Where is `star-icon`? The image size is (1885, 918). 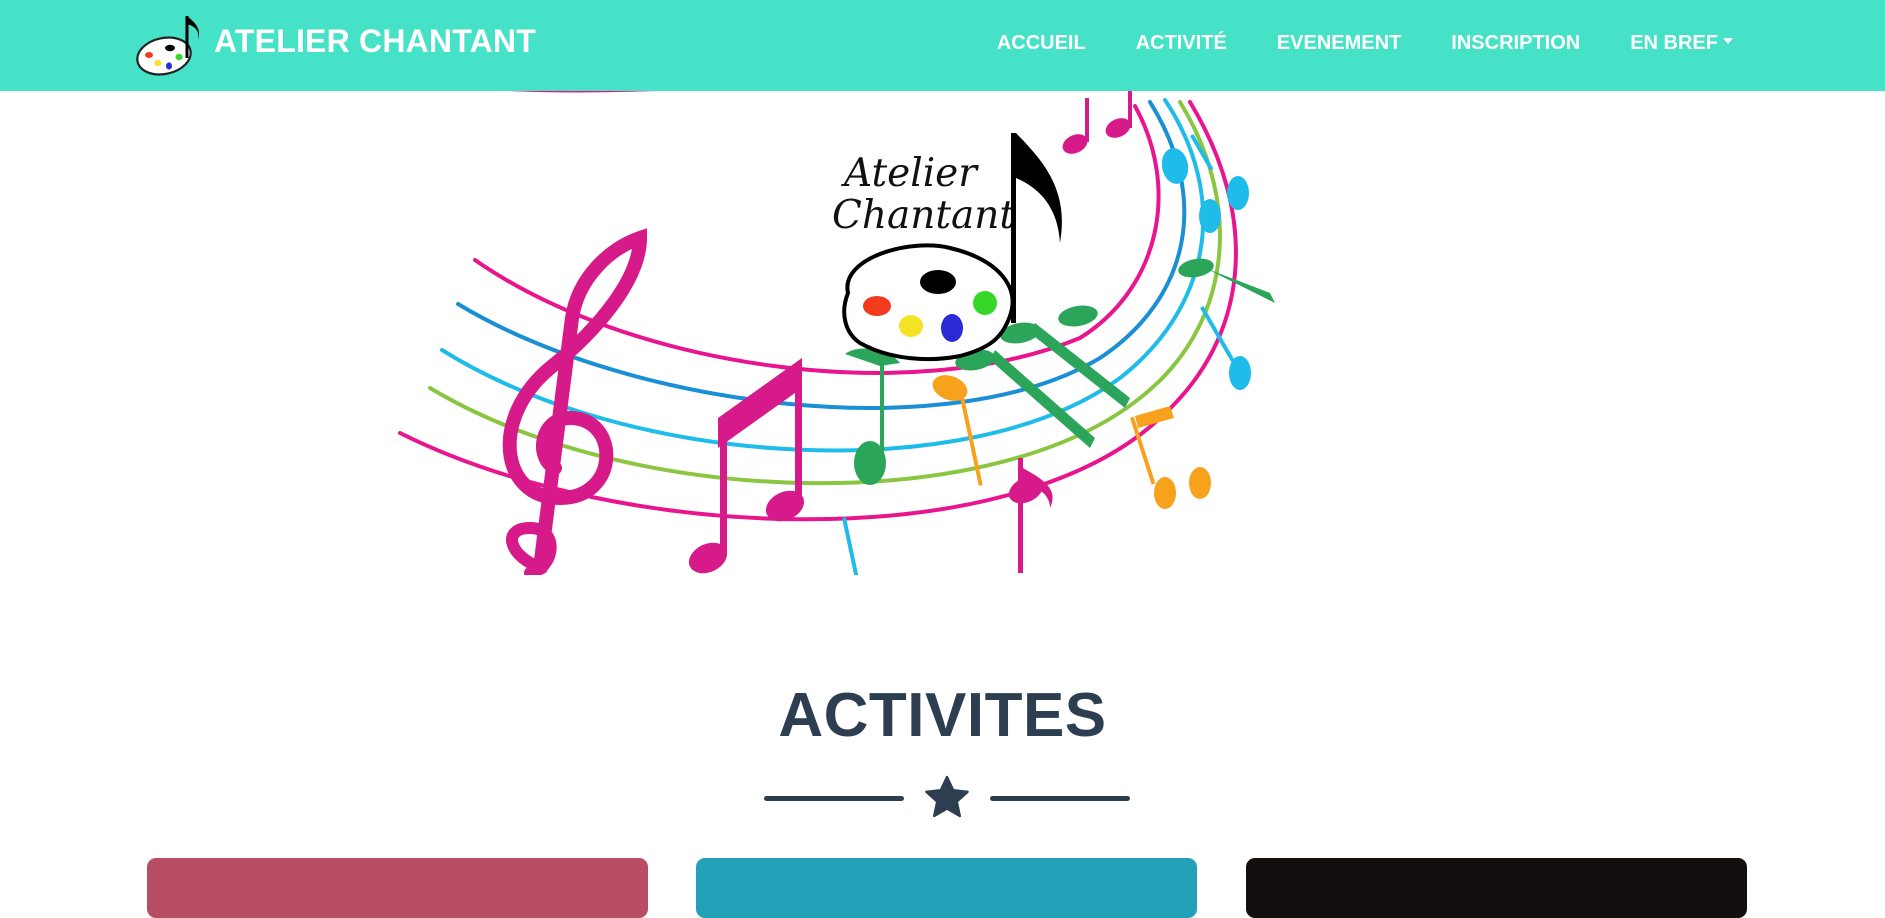
star-icon is located at coordinates (947, 796).